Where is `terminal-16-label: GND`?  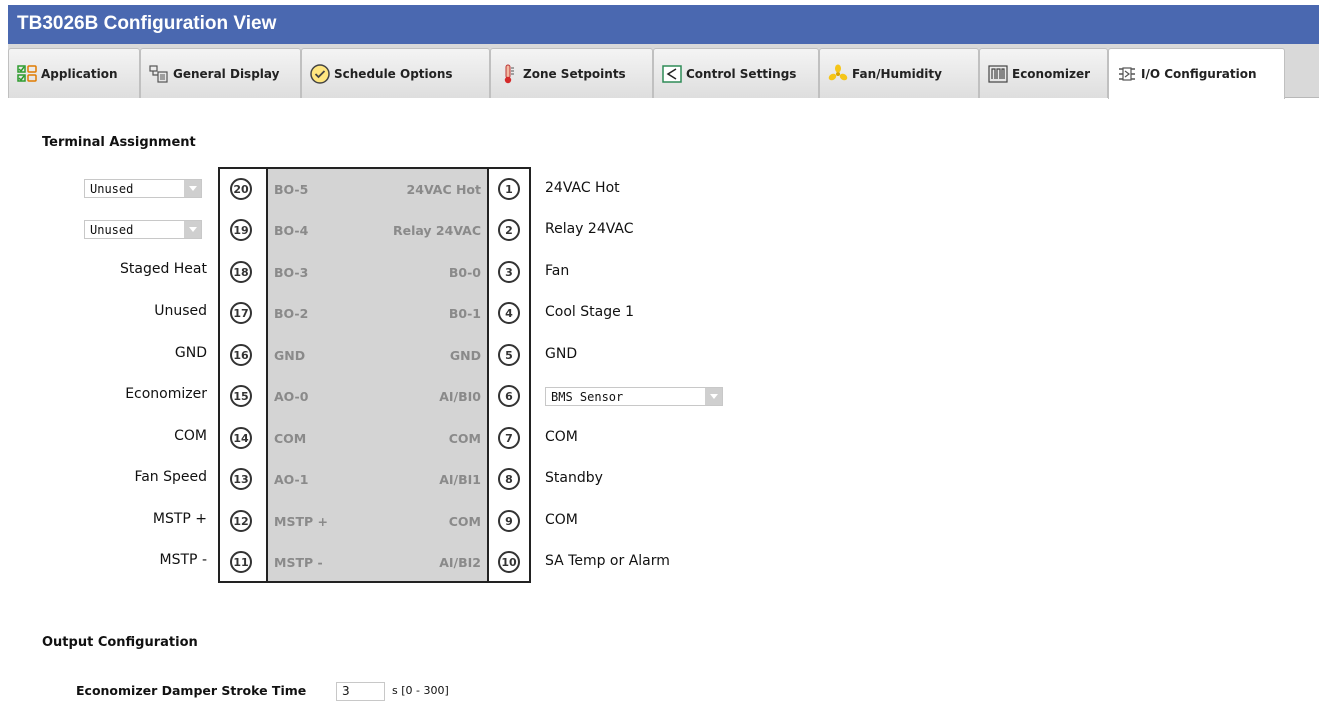 terminal-16-label: GND is located at coordinates (190, 353).